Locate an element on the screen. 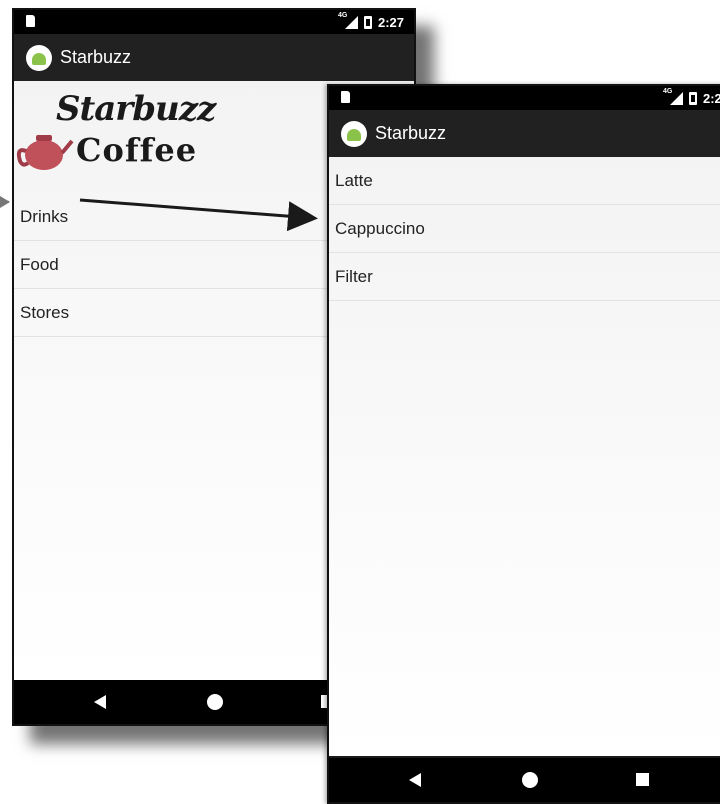  annotation-arrows is located at coordinates (159, 214).